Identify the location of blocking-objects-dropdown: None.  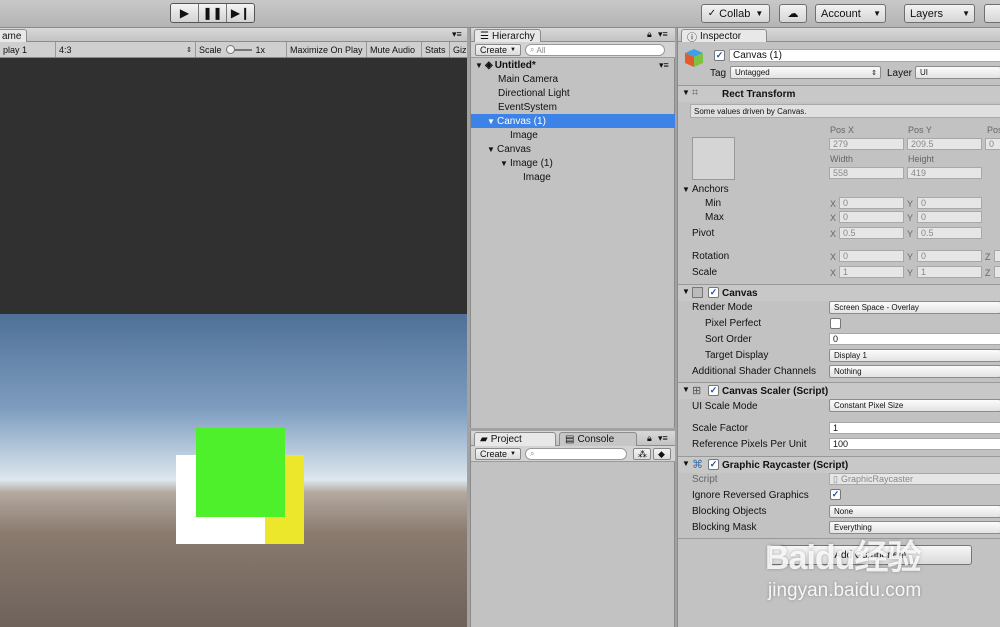
(914, 511).